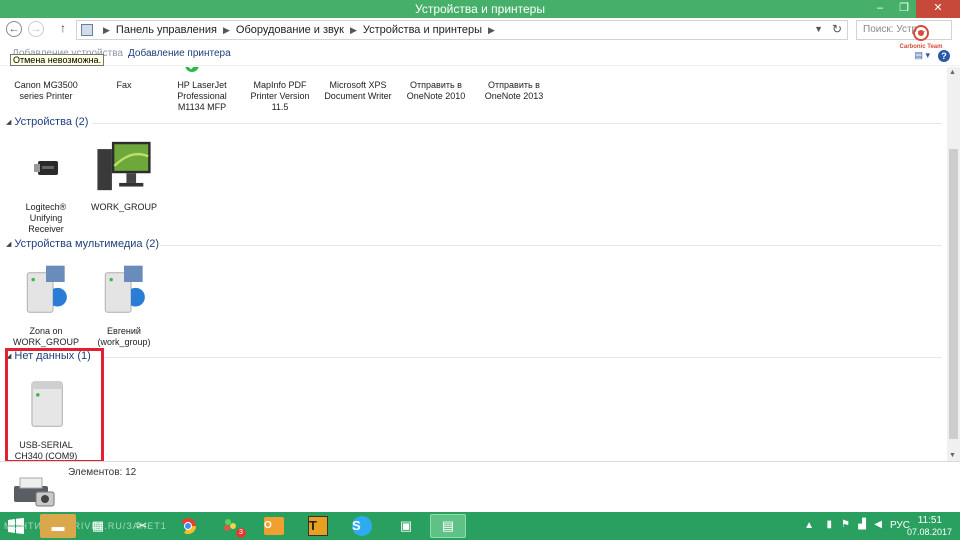 The width and height of the screenshot is (960, 540). What do you see at coordinates (829, 524) in the screenshot?
I see `battery-icon: ▮` at bounding box center [829, 524].